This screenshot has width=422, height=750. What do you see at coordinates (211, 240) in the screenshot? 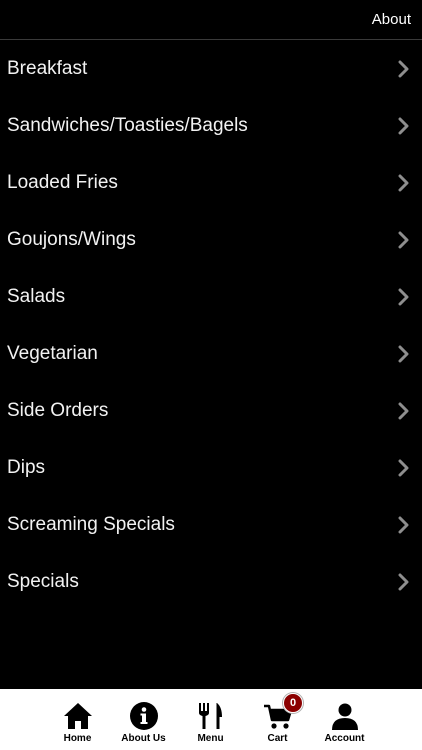
I see `menu-item-goujons-wings: Goujons/Wings` at bounding box center [211, 240].